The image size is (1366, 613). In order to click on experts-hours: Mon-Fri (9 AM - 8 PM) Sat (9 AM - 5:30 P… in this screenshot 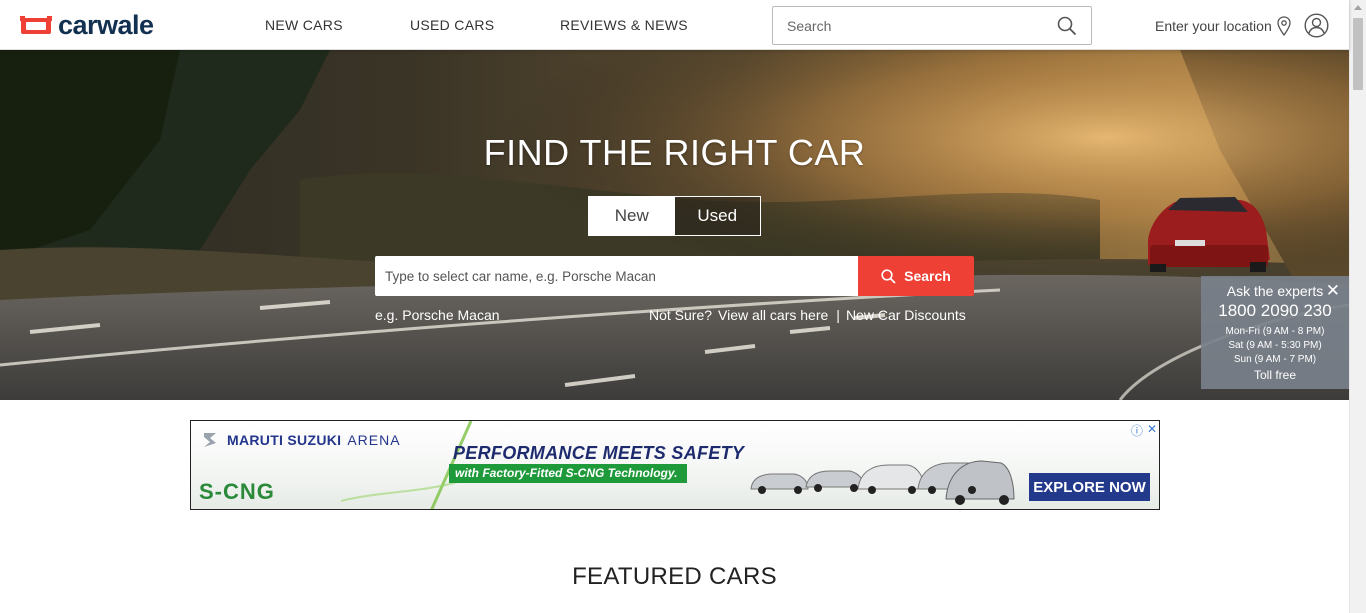, I will do `click(1275, 346)`.